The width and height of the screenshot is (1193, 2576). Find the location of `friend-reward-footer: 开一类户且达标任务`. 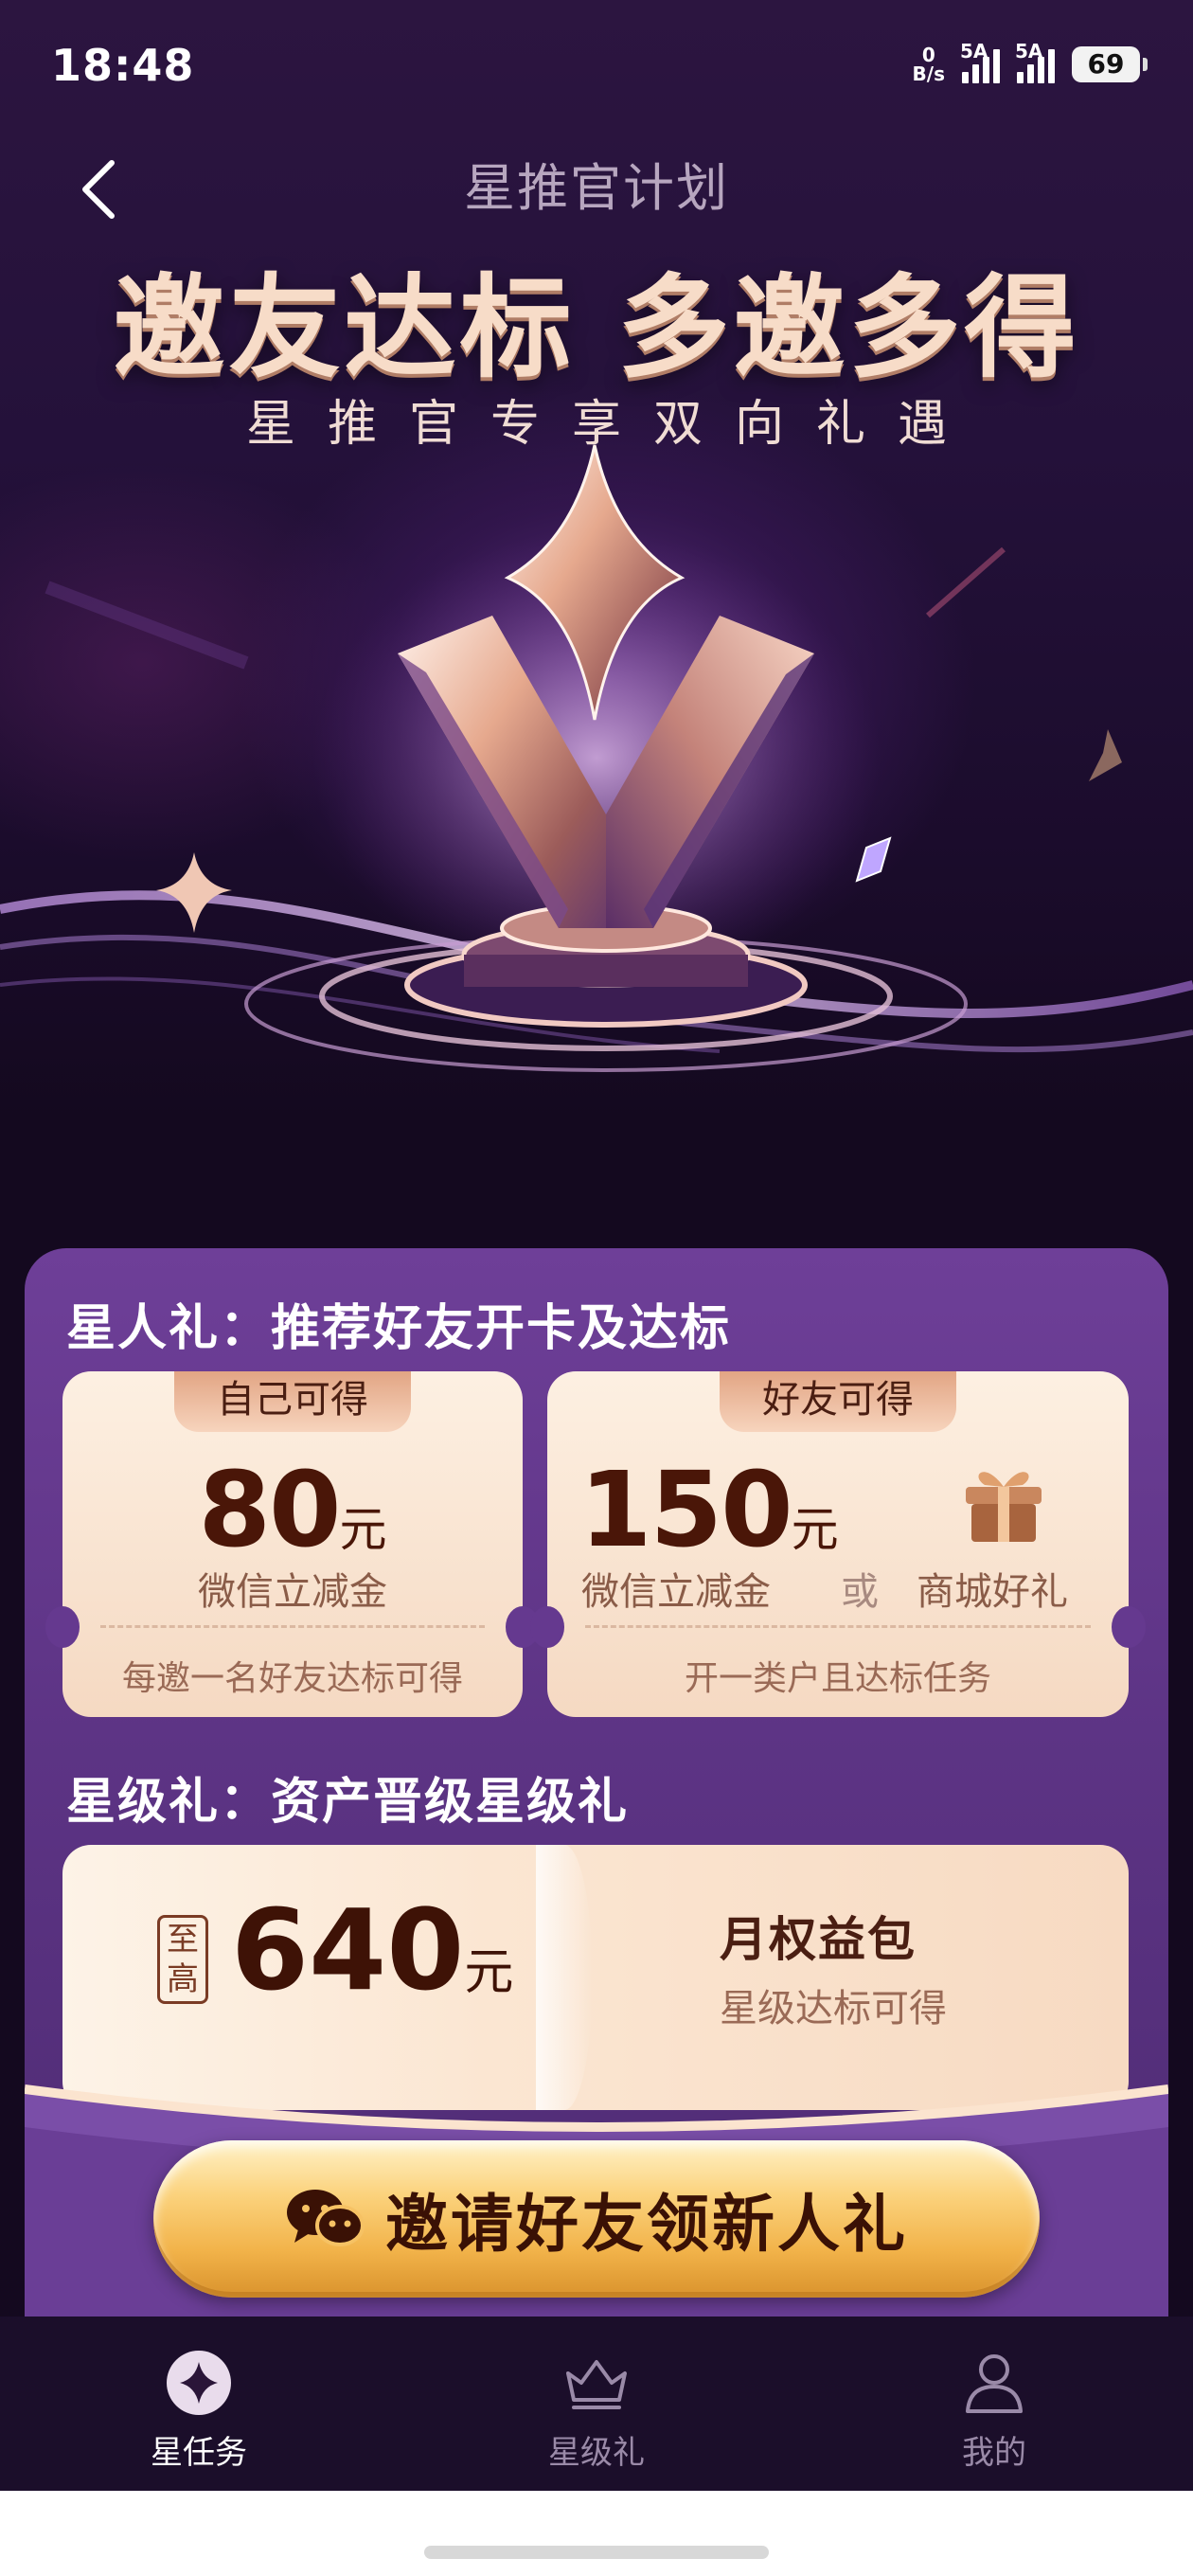

friend-reward-footer: 开一类户且达标任务 is located at coordinates (837, 1678).